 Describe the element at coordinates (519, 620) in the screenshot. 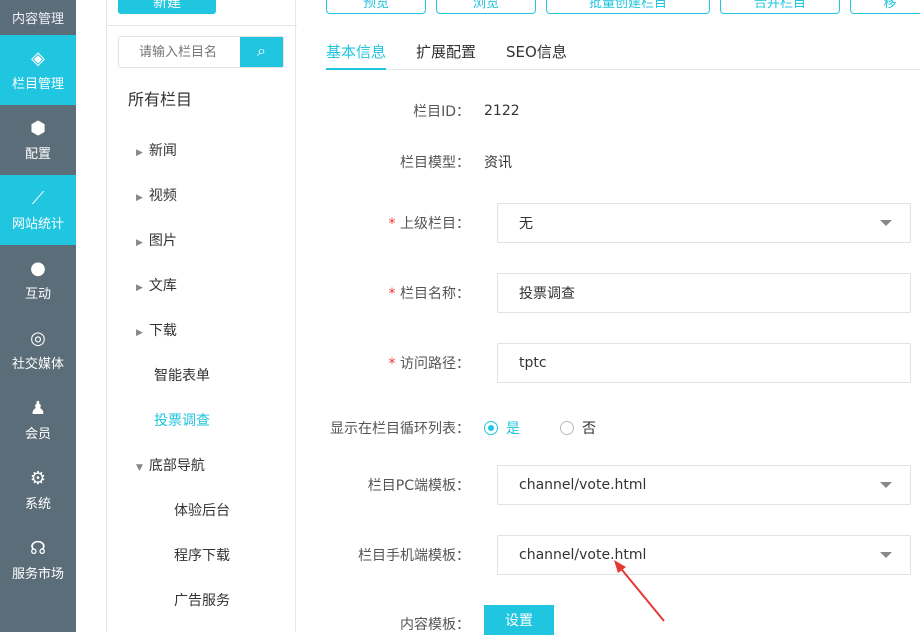

I see `set-button: 设置` at that location.